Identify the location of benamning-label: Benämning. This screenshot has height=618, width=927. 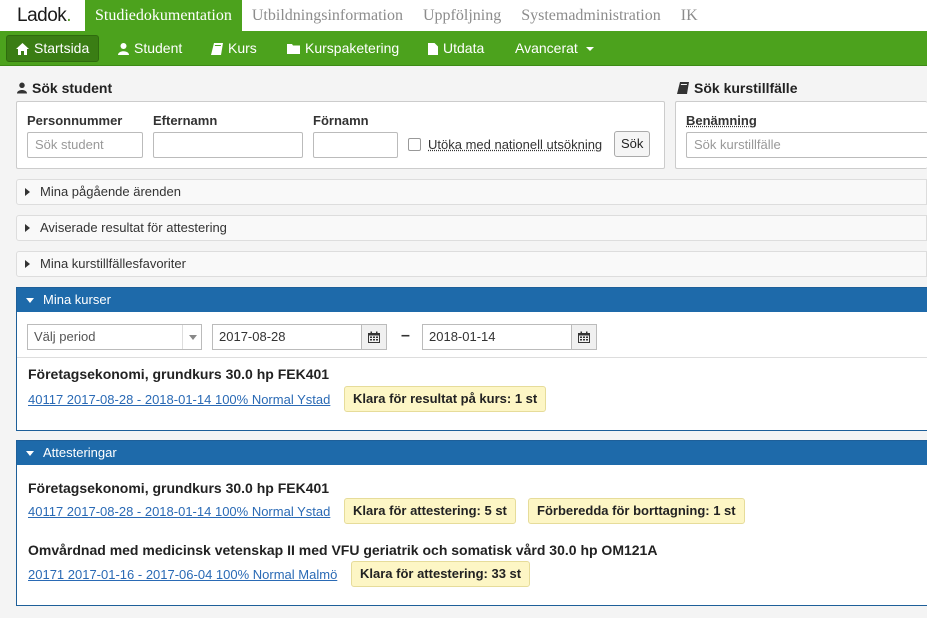
(721, 120).